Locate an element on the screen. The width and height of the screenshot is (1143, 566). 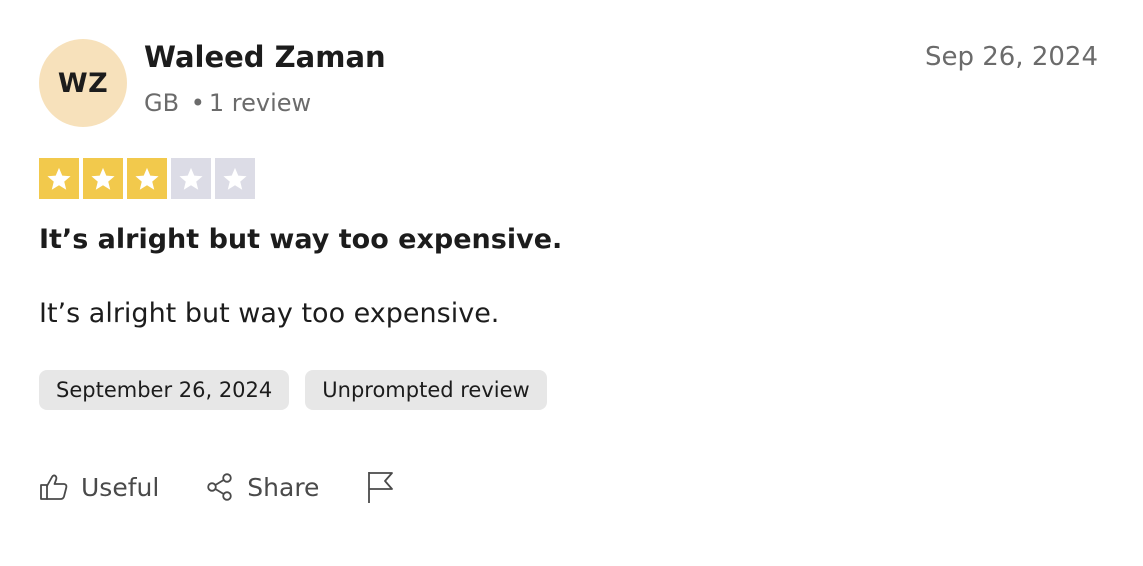
reviewer-country: GB is located at coordinates (162, 103).